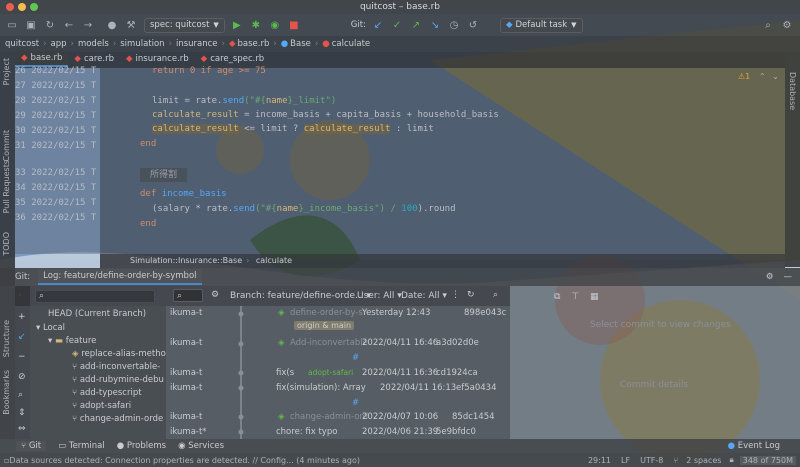 The image size is (800, 467). Describe the element at coordinates (69, 25) in the screenshot. I see `back-icon: ←` at that location.